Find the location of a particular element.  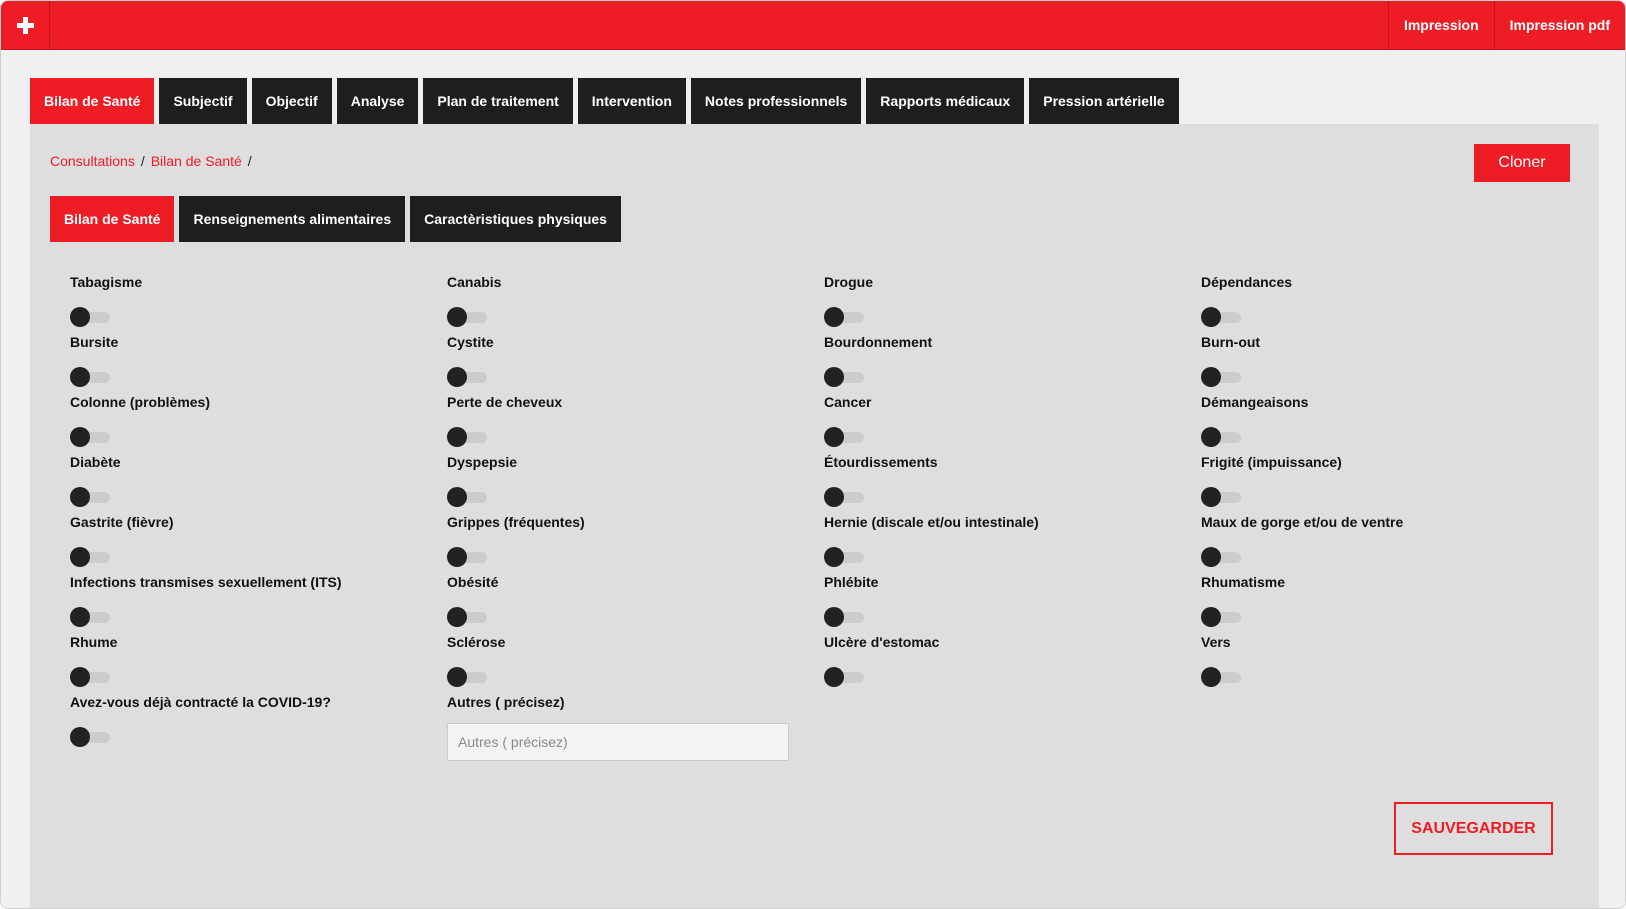

save-button: SAUVEGARDER is located at coordinates (1473, 828).